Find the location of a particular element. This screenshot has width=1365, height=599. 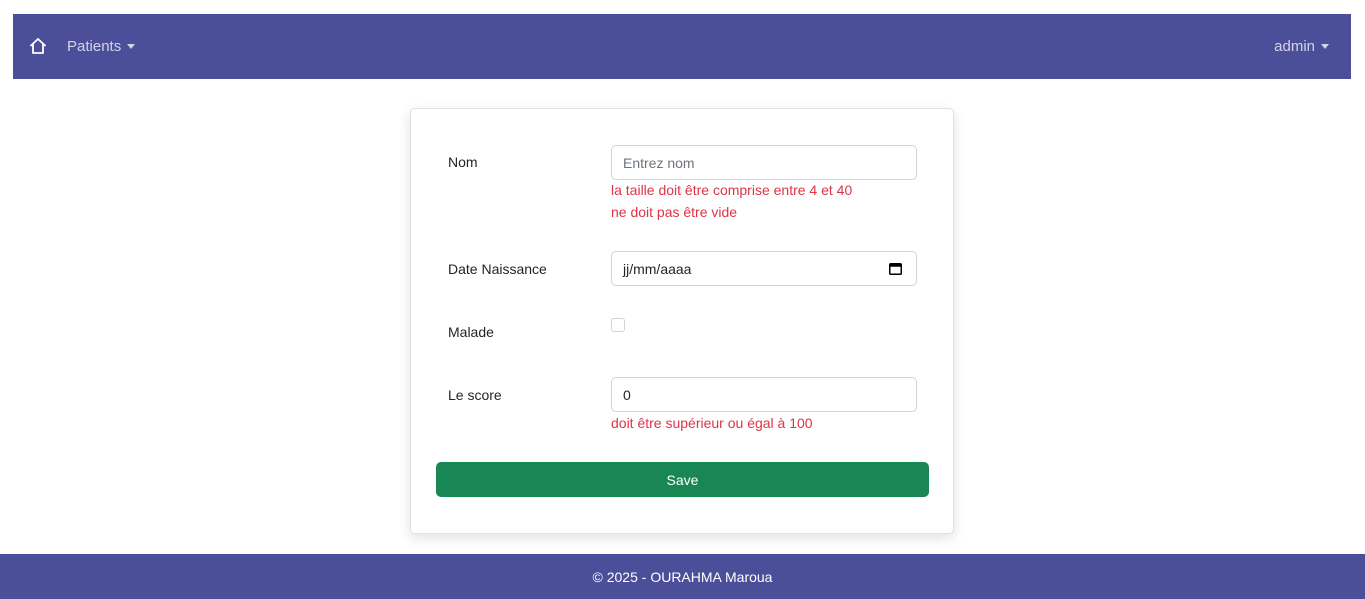

patients-dropdown: Patients is located at coordinates (101, 46).